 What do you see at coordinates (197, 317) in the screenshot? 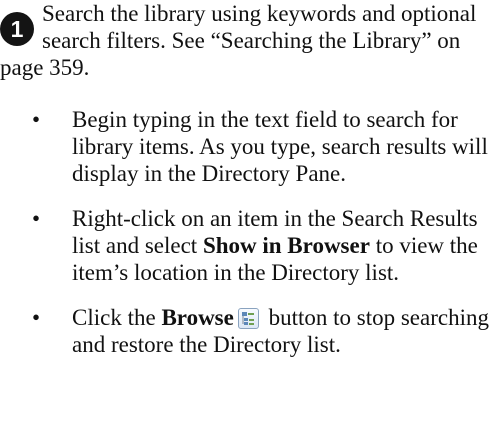
I see `browse-label: Browse` at bounding box center [197, 317].